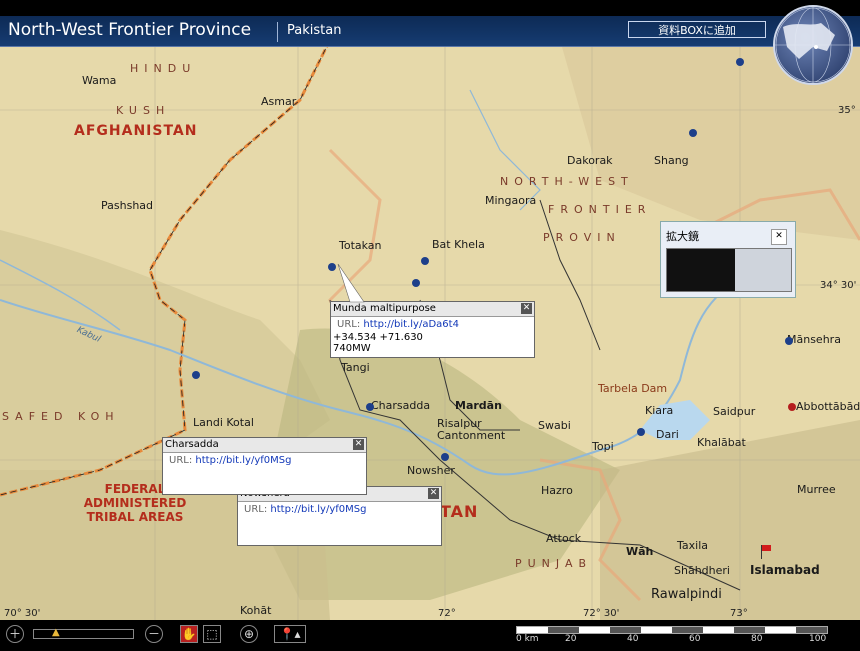 The image size is (860, 651). I want to click on scale-tick: 20, so click(571, 639).